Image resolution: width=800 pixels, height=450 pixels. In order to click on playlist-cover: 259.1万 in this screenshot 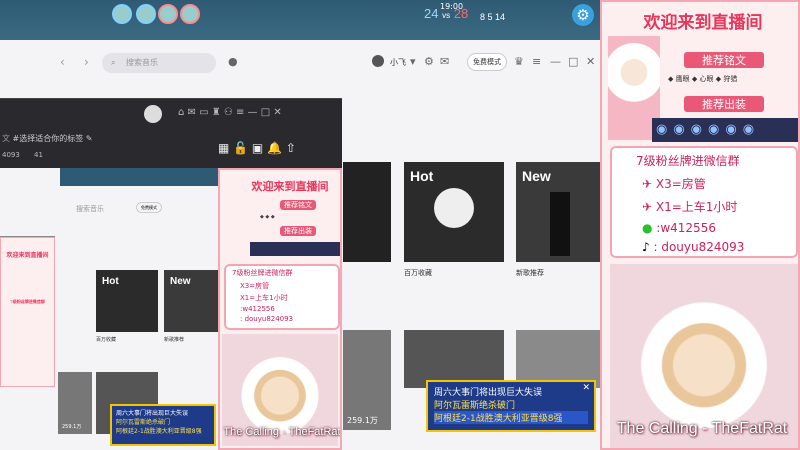, I will do `click(367, 380)`.